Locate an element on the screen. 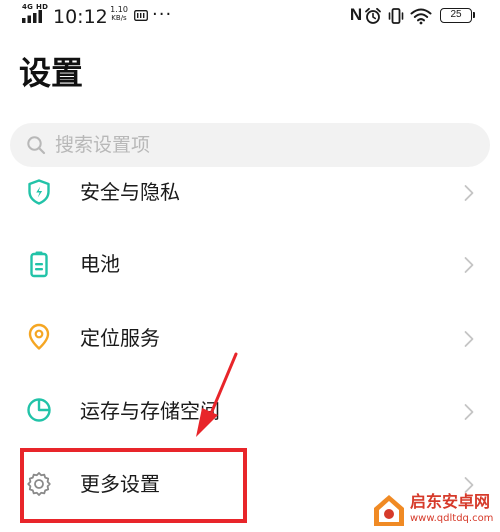  watermark-logo-icon is located at coordinates (389, 510).